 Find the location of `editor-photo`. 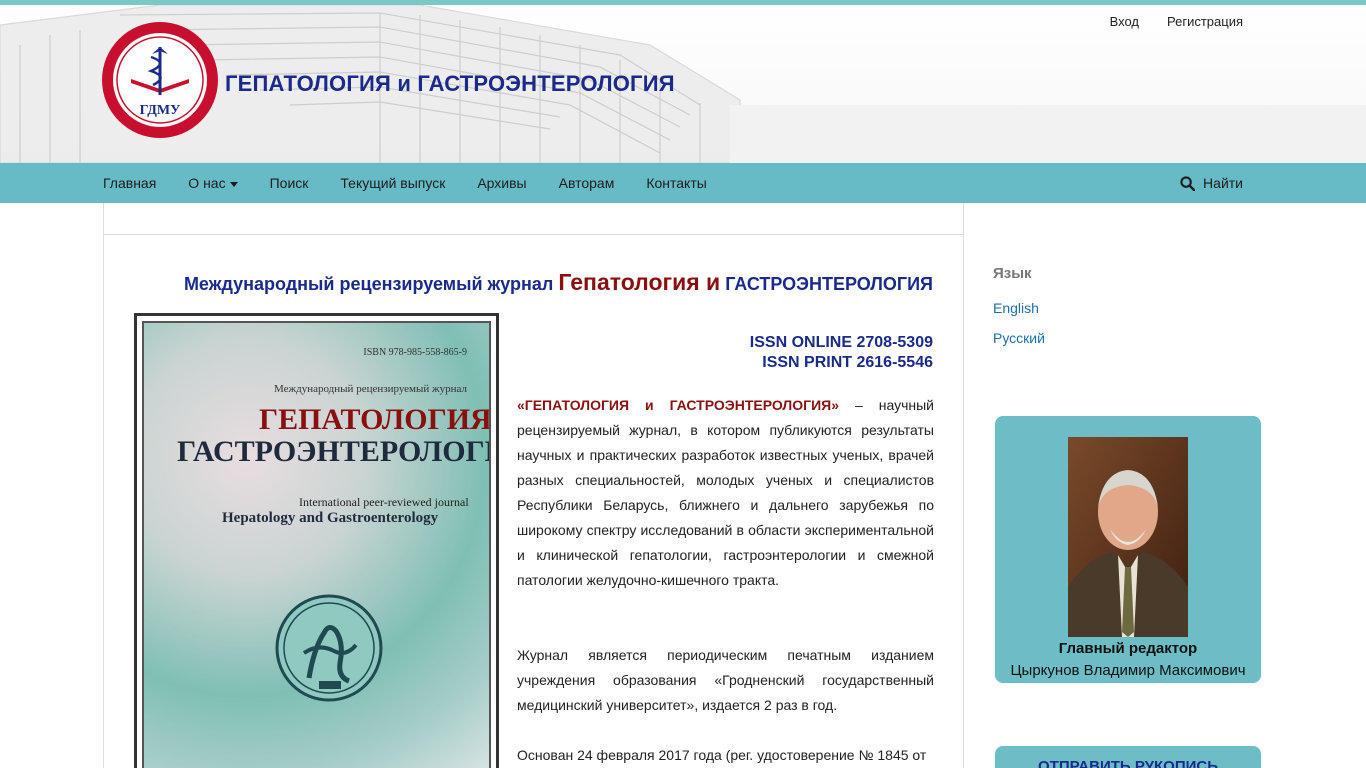

editor-photo is located at coordinates (1128, 537).